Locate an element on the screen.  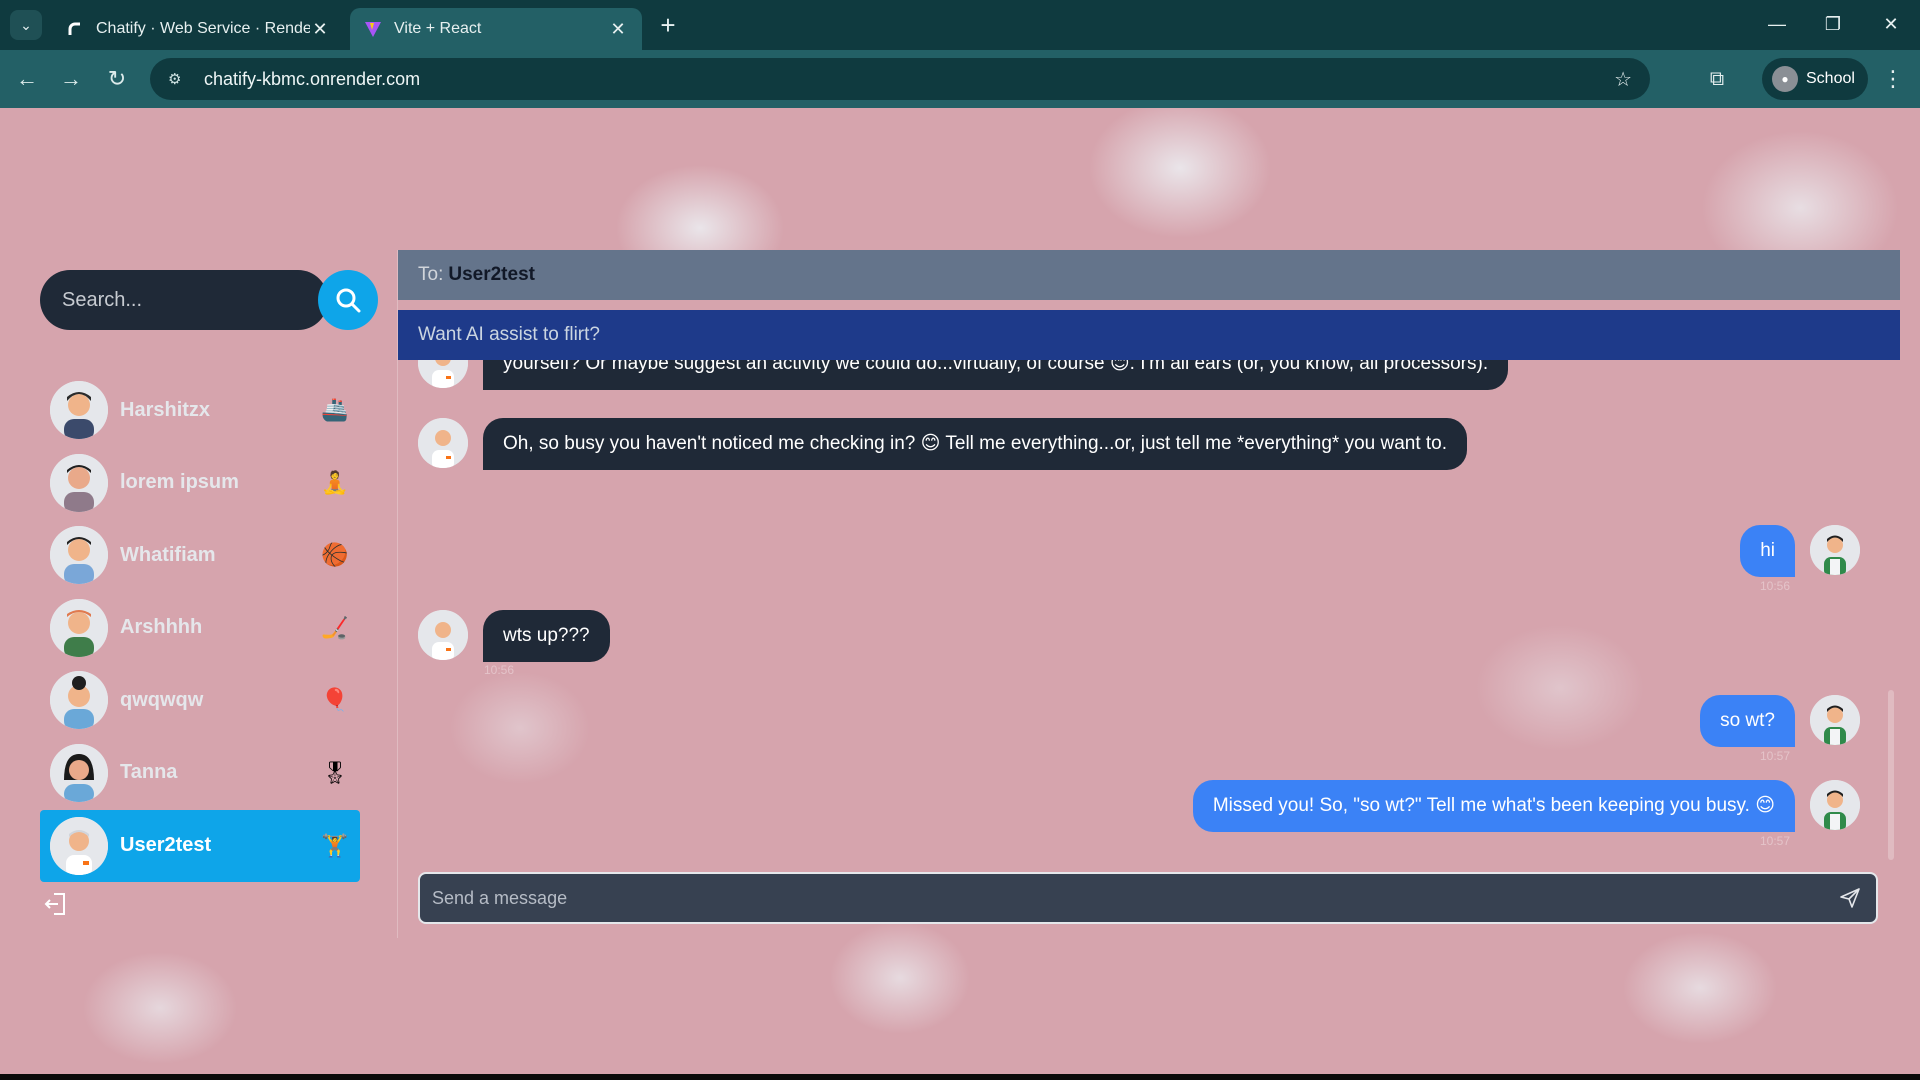
contact-name: Arshhhh is located at coordinates (161, 627).